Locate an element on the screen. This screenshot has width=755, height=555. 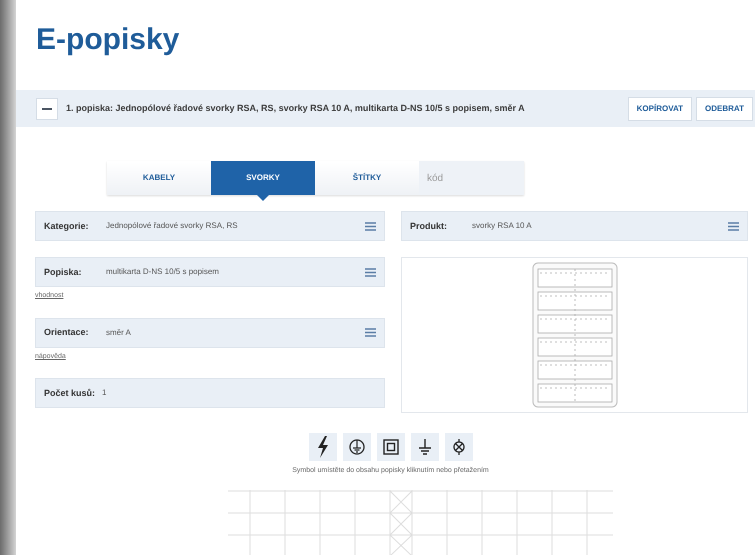
field-label: Kategorie: is located at coordinates (67, 226).